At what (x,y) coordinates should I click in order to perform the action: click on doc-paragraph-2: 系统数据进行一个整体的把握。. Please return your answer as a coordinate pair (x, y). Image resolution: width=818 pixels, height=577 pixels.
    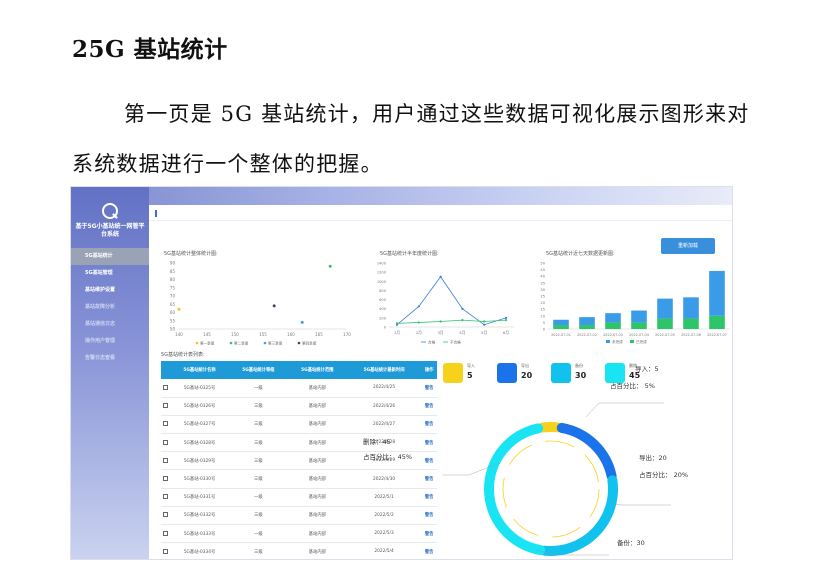
    Looking at the image, I should click on (227, 164).